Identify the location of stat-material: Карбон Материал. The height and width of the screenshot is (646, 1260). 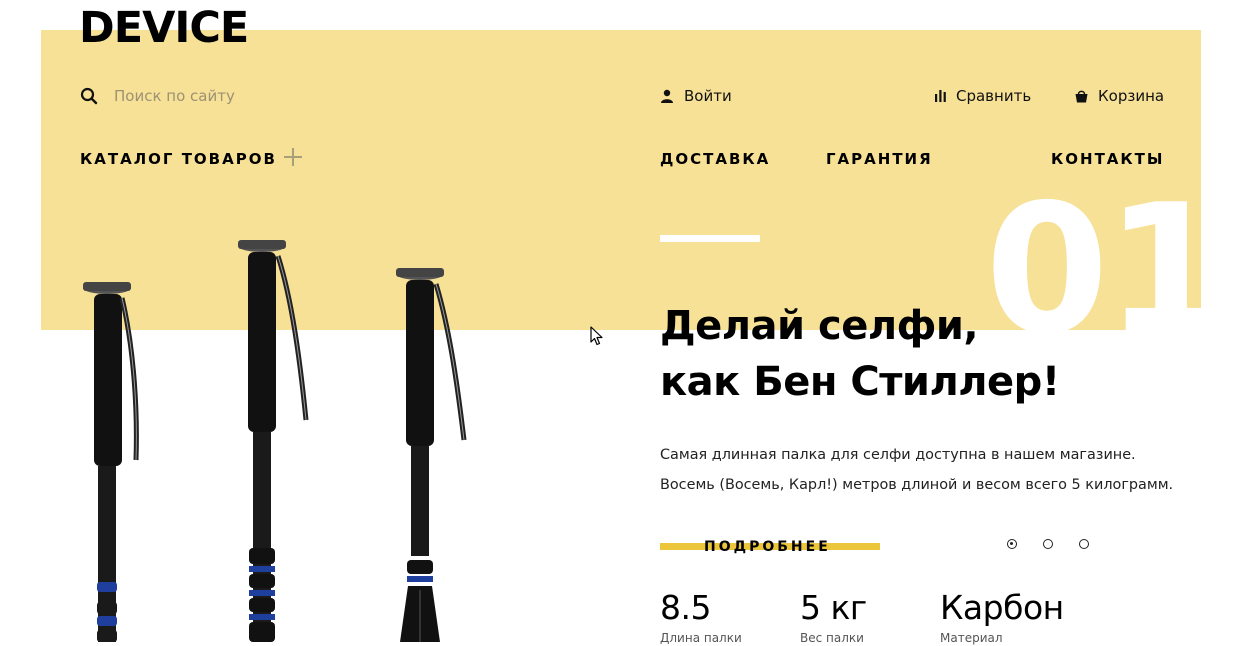
(1002, 617).